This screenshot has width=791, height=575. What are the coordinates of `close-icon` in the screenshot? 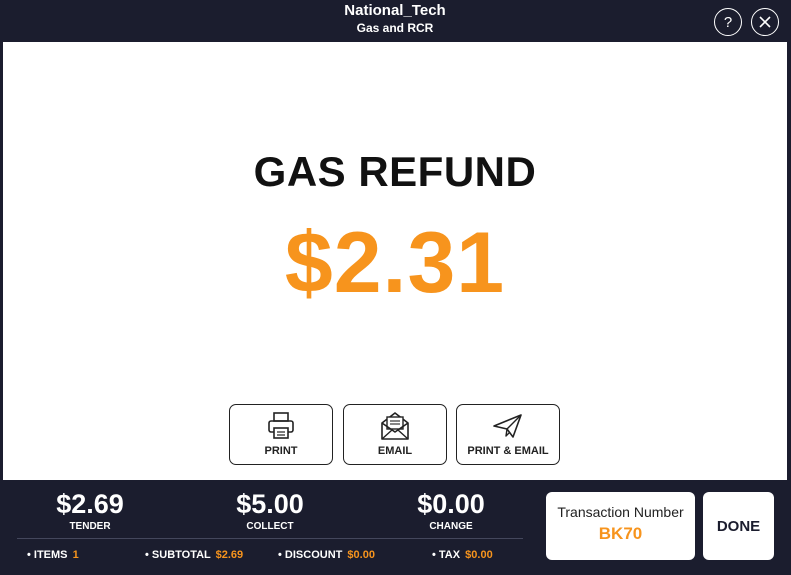 It's located at (765, 22).